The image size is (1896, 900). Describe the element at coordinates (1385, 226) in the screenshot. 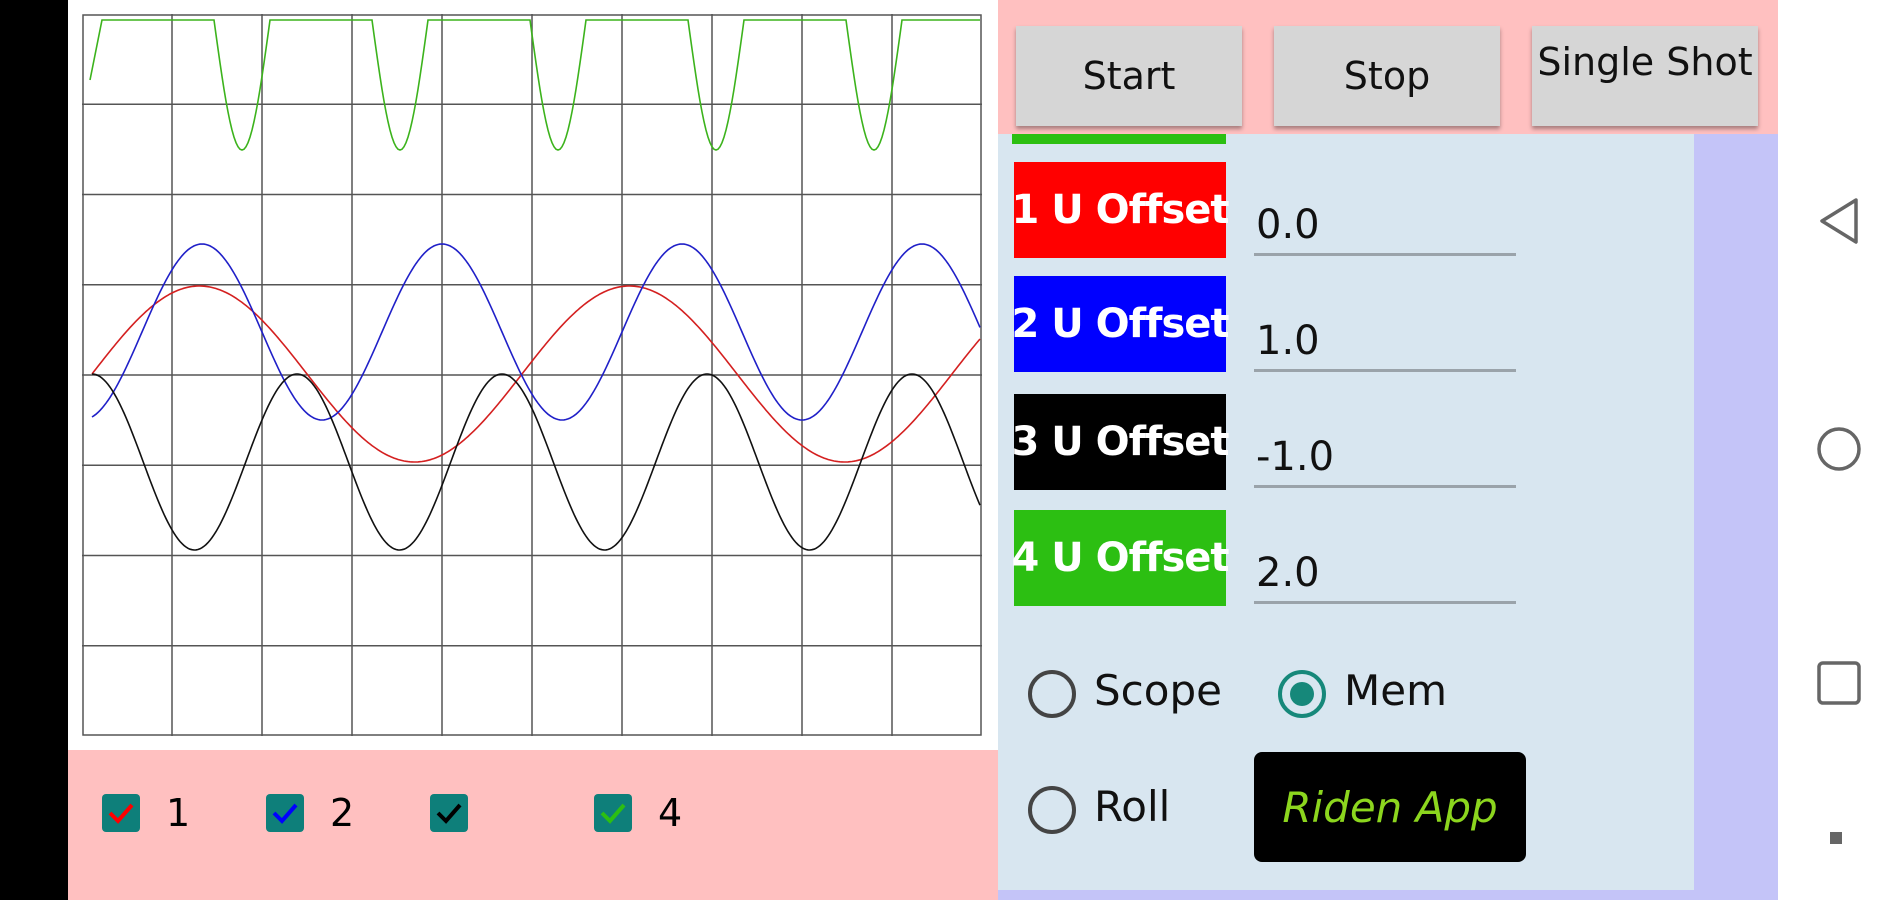

I see `offset-input-channel-1: 0.0` at that location.